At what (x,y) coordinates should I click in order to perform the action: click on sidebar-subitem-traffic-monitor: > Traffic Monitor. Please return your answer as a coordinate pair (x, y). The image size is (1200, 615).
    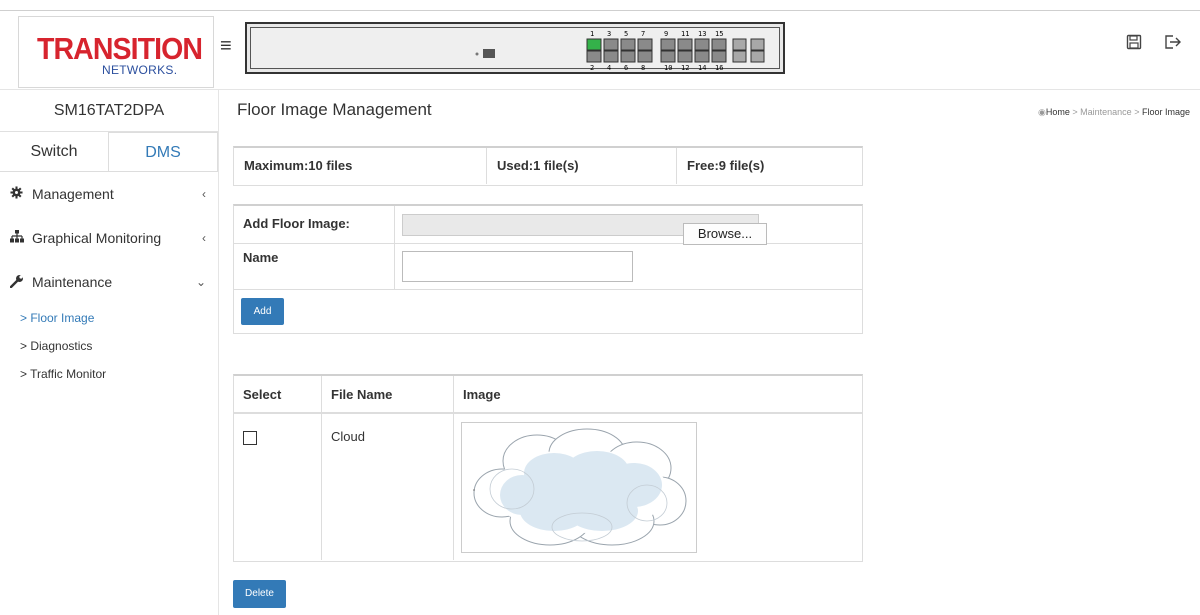
    Looking at the image, I should click on (109, 374).